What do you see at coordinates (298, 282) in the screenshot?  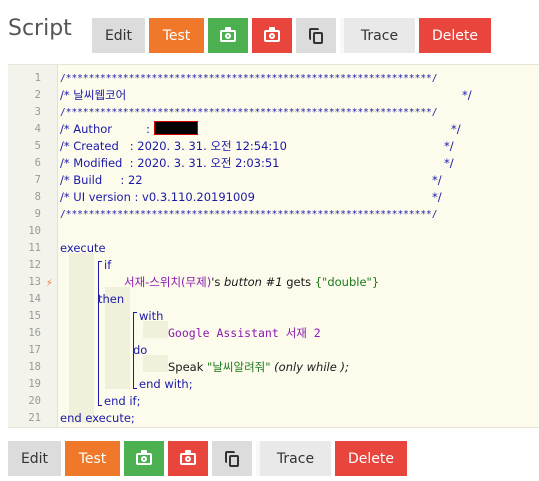 I see `condition-operator: gets` at bounding box center [298, 282].